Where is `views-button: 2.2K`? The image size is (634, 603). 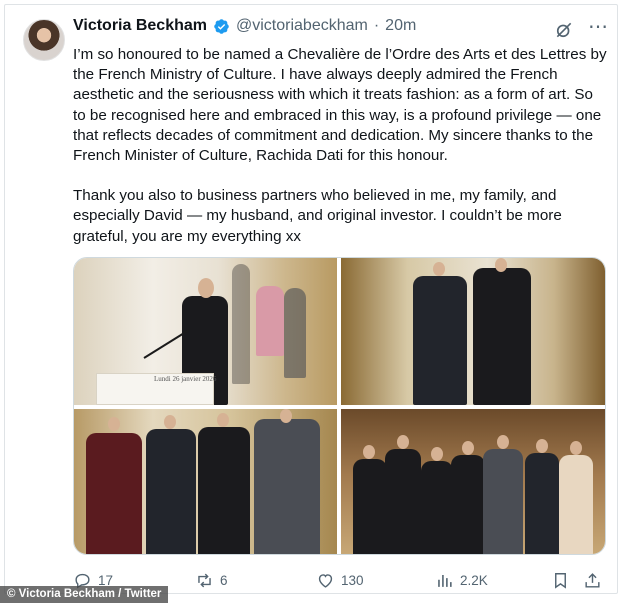 views-button: 2.2K is located at coordinates (461, 580).